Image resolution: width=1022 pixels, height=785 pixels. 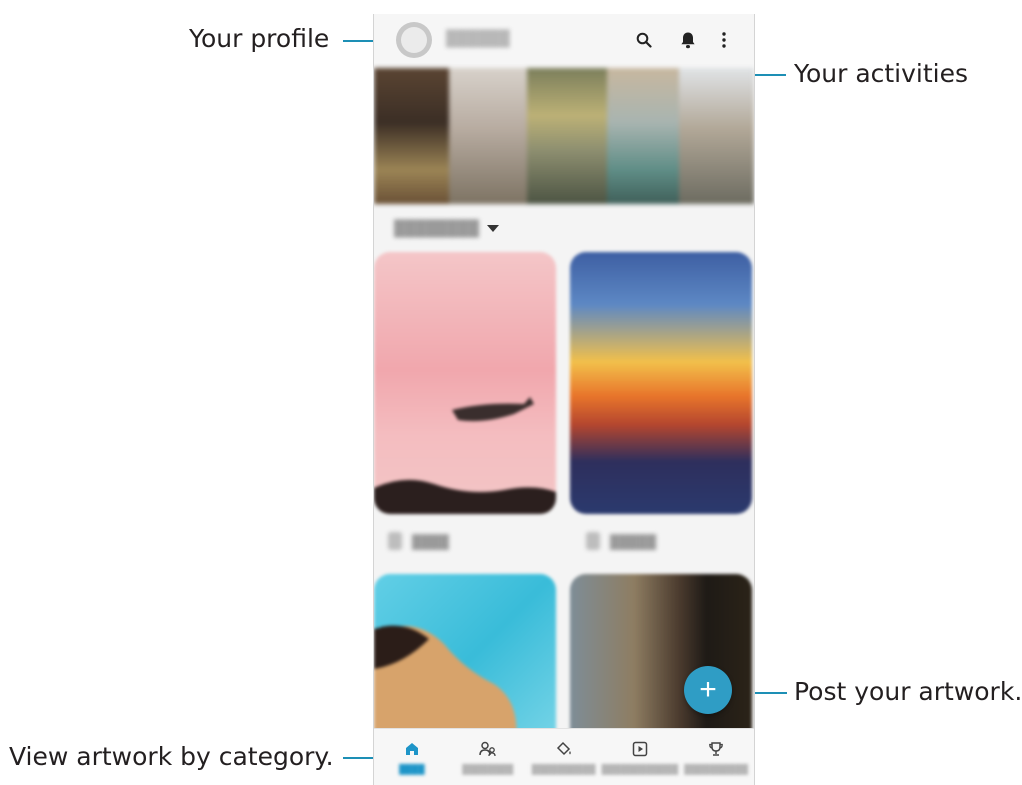 I want to click on artwork-meta-2: █████, so click(x=621, y=541).